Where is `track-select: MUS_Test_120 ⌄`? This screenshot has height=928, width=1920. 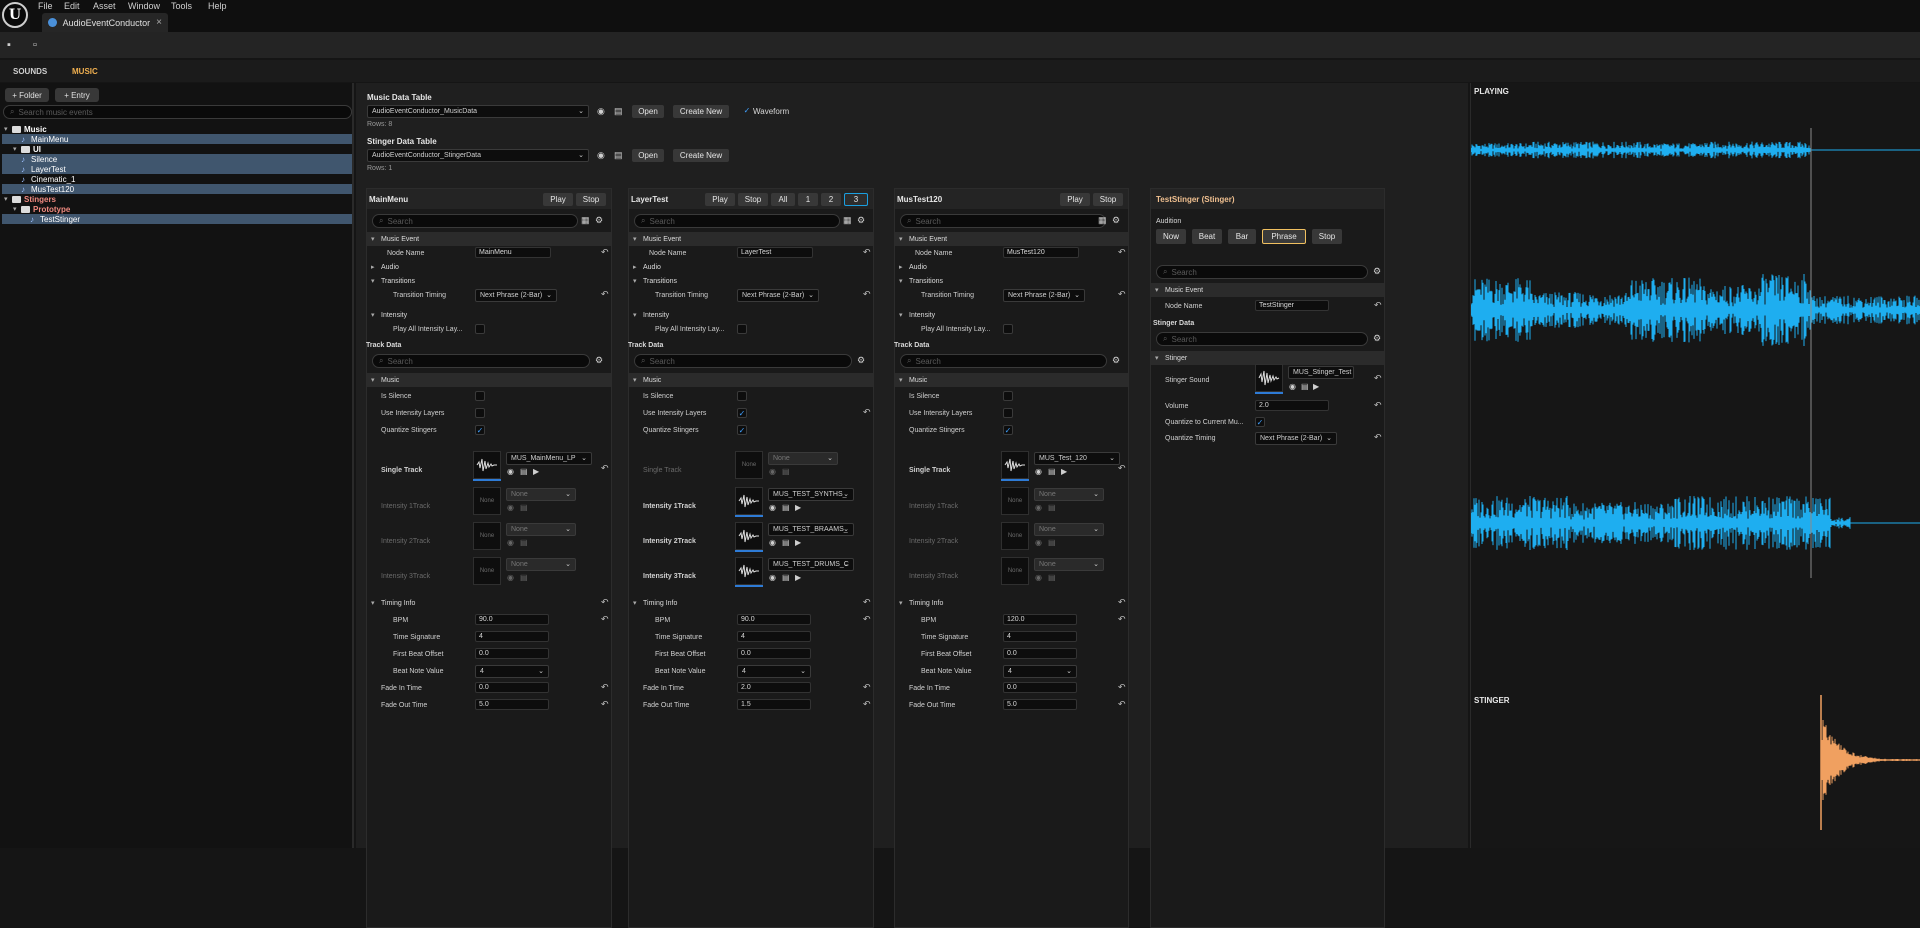 track-select: MUS_Test_120 ⌄ is located at coordinates (1077, 458).